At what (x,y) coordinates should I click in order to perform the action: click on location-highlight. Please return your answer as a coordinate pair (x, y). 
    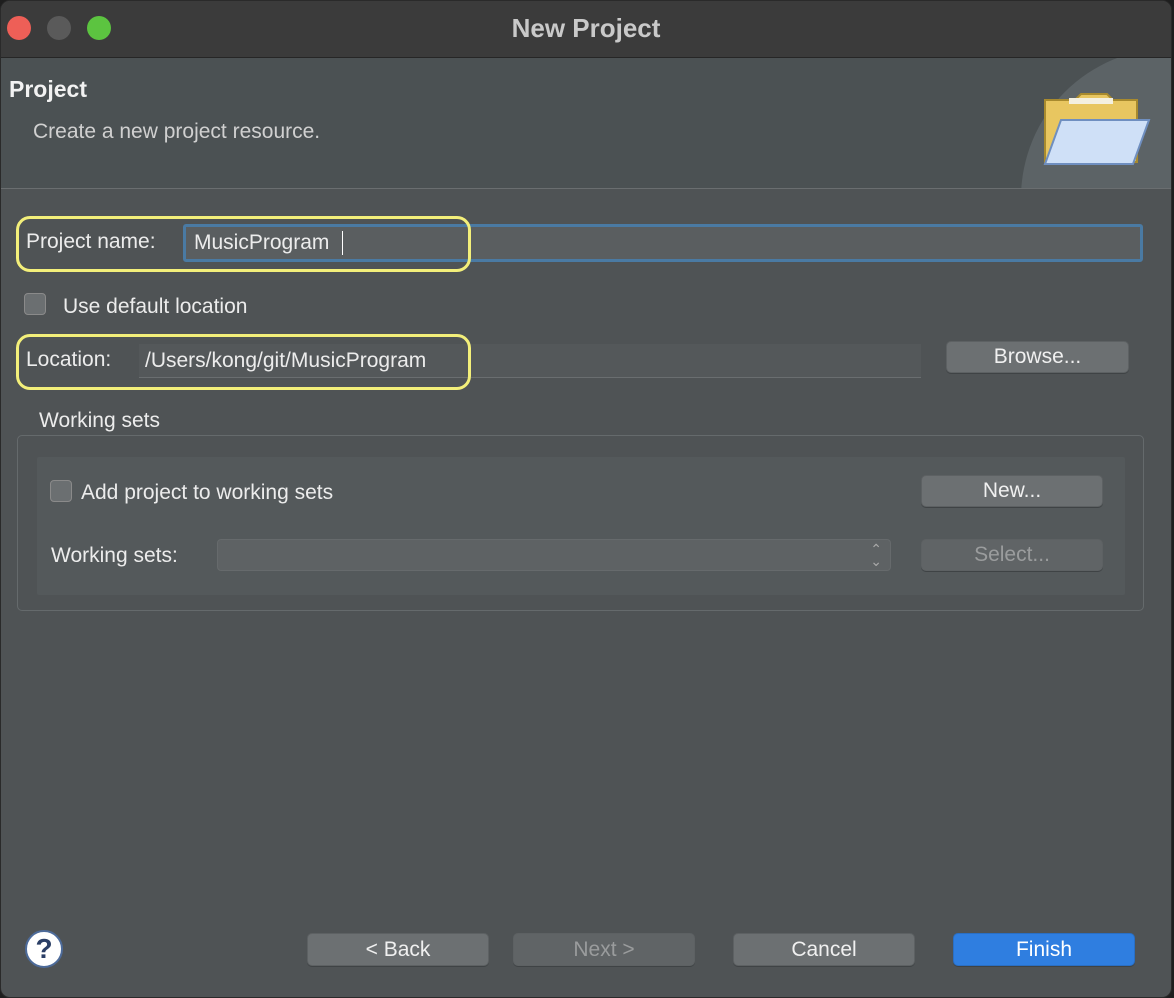
    Looking at the image, I should click on (243, 362).